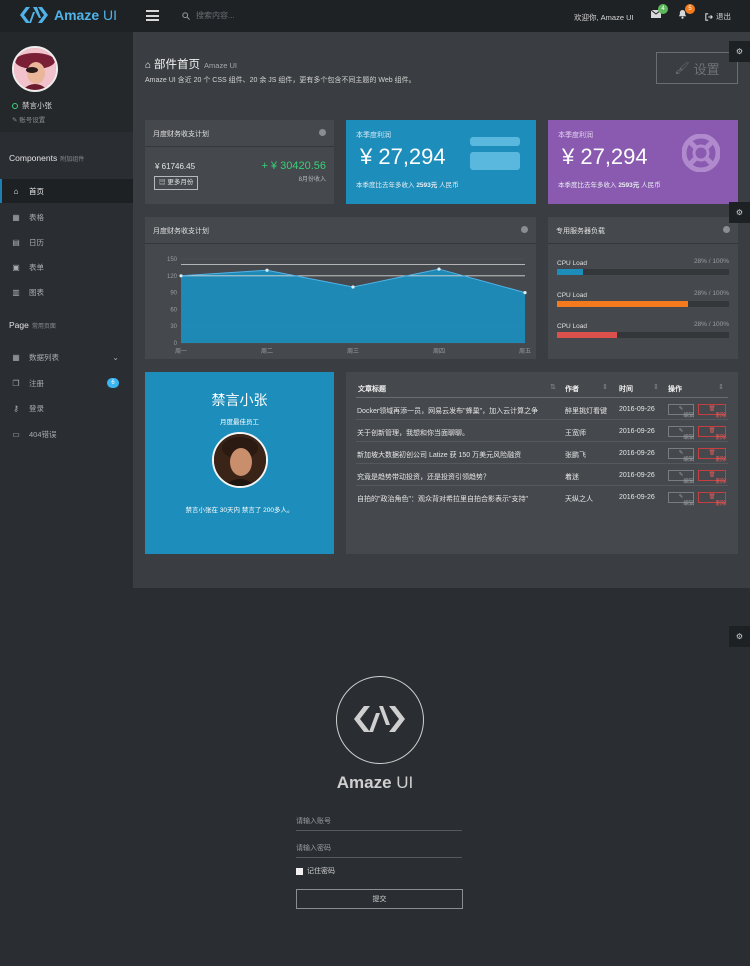  I want to click on sidebar-item-data-list: ▦ 数据列表 ⌄, so click(66, 357).